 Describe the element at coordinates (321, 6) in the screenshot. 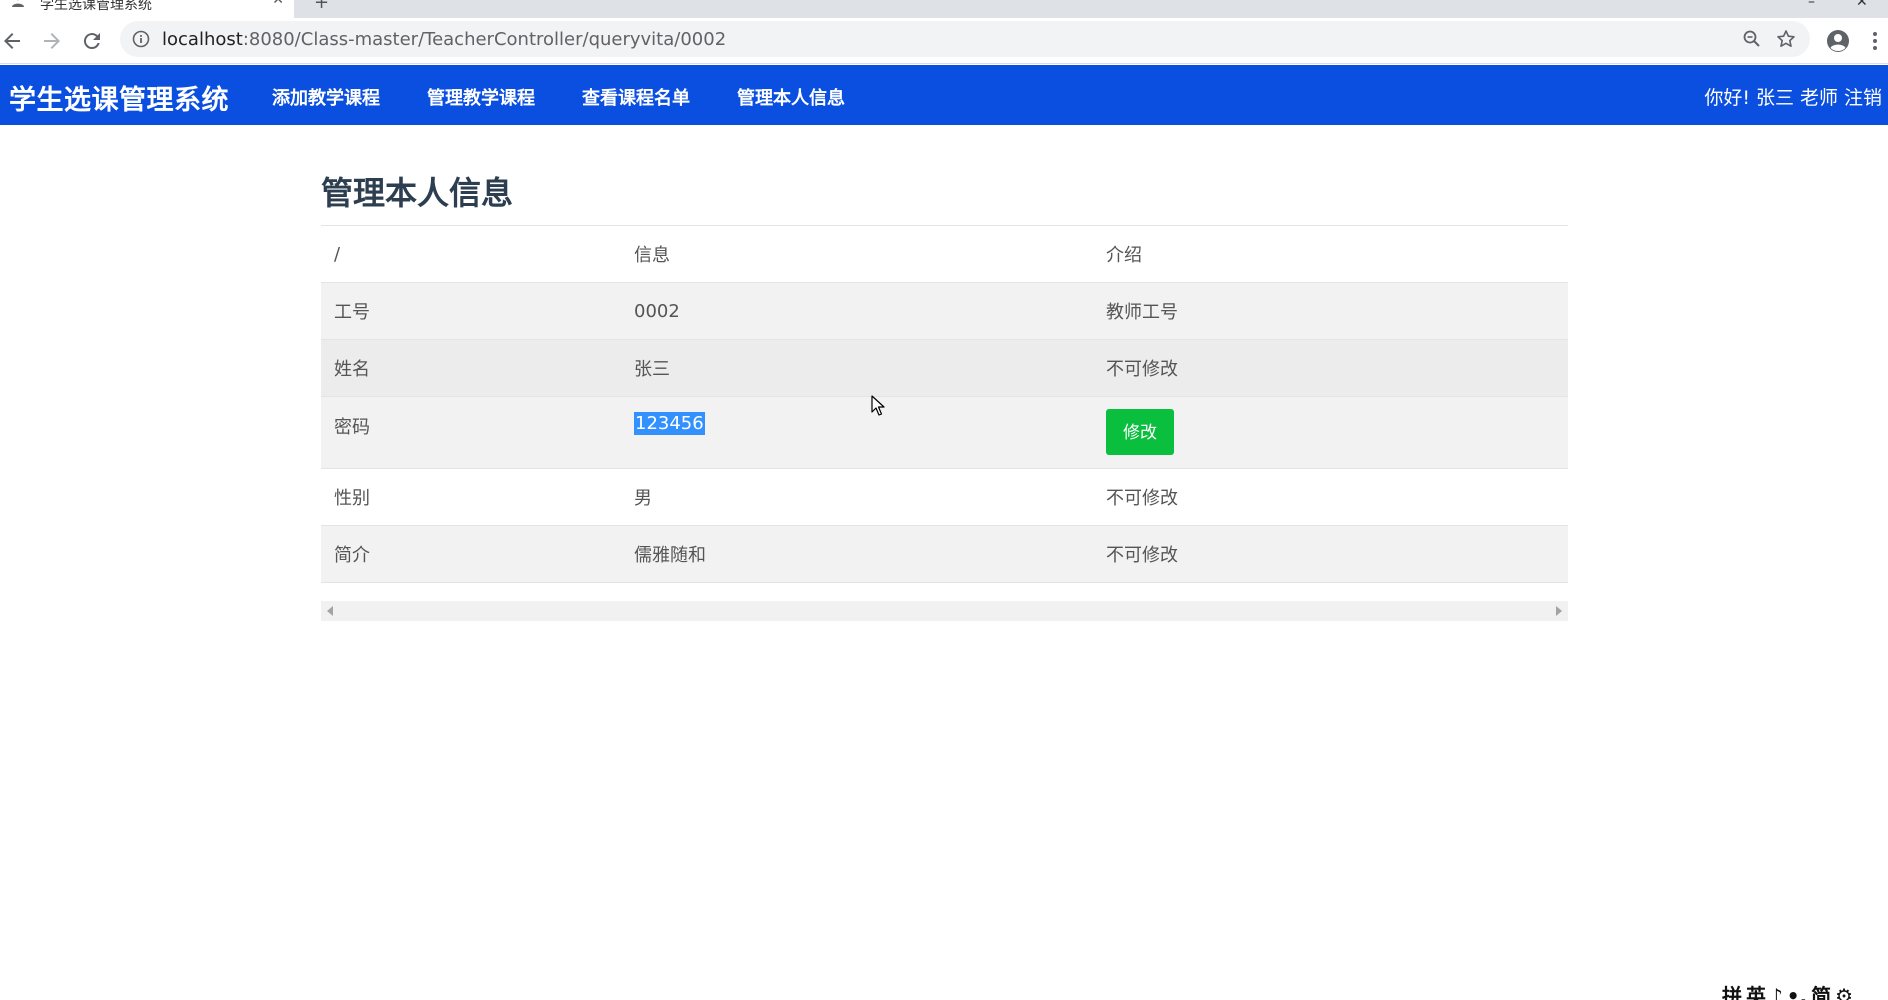

I see `new-tab-icon: +` at that location.